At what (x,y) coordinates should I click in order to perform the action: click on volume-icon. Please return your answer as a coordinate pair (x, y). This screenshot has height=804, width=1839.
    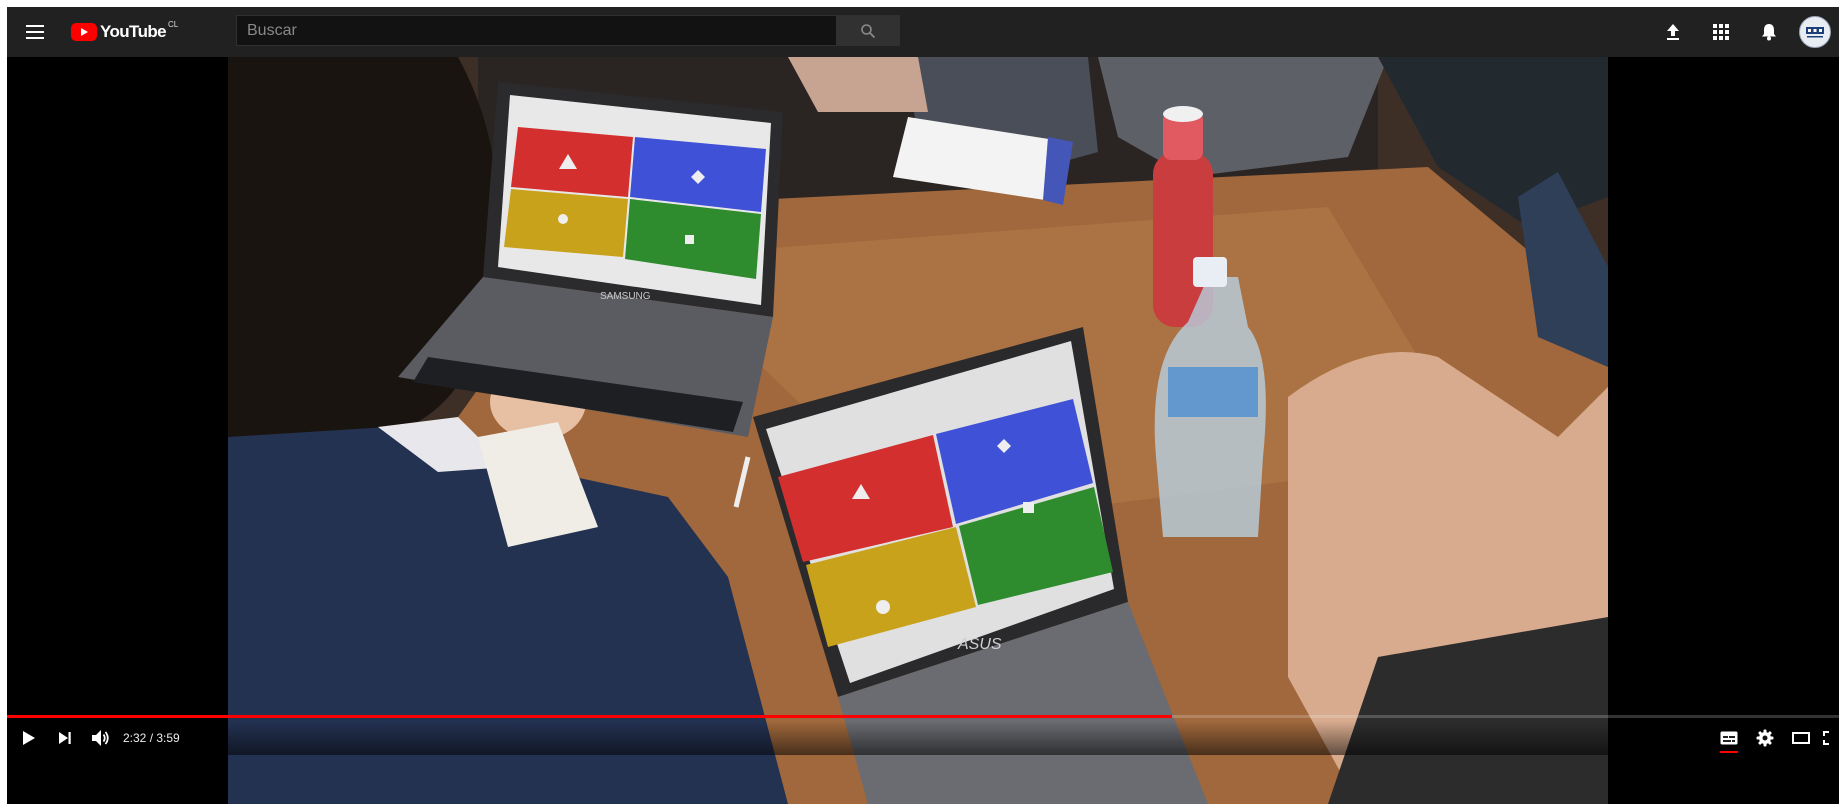
    Looking at the image, I should click on (100, 738).